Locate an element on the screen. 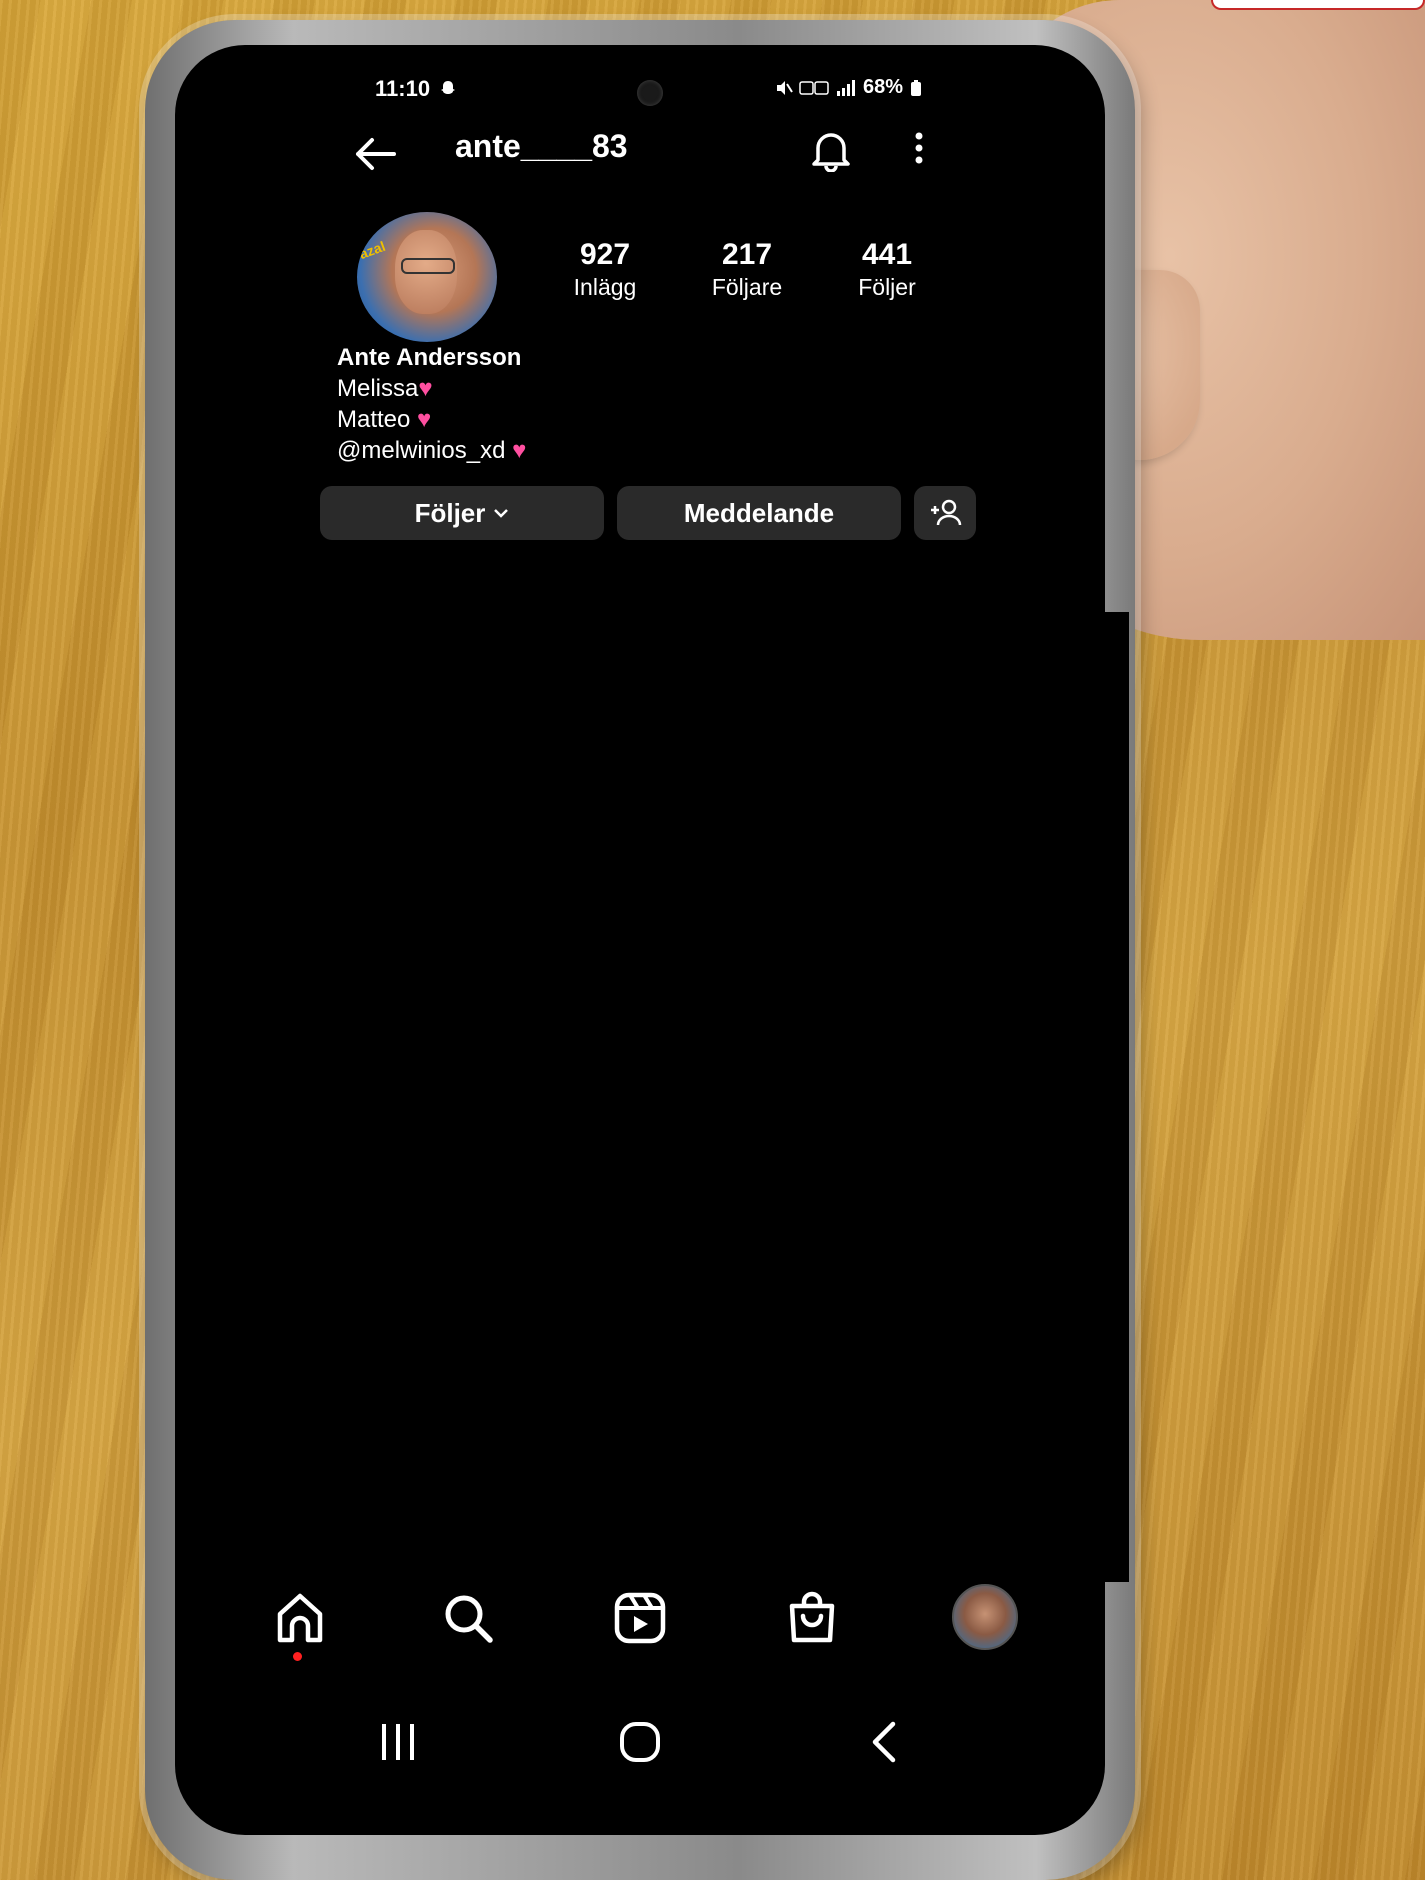 This screenshot has height=1880, width=1425. bio-line: Melissa♥ is located at coordinates (431, 388).